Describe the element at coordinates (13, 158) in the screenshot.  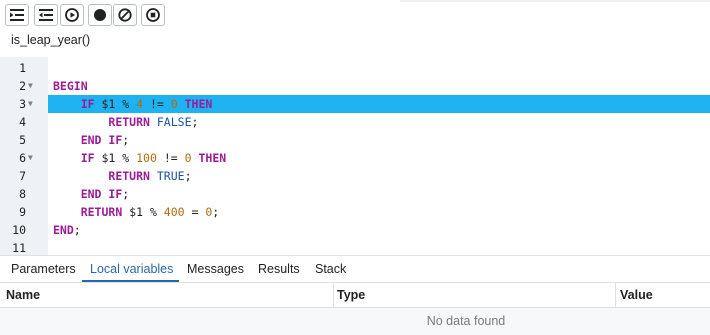
I see `line-number: 6` at that location.